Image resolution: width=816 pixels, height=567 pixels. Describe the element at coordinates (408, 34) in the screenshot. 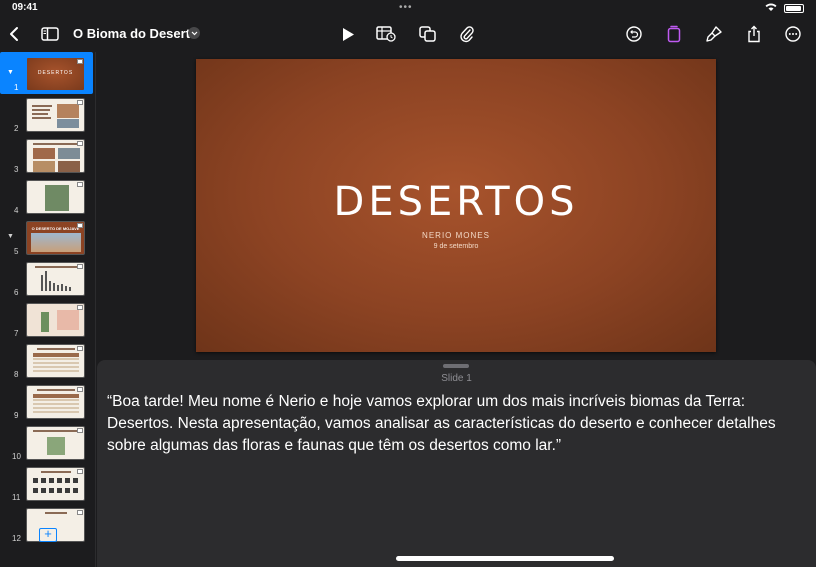

I see `toolbar: O Bioma do Deserto` at that location.